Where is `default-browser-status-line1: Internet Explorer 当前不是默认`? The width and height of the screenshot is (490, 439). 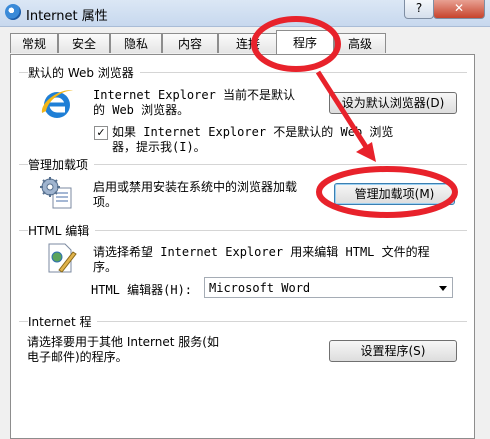 default-browser-status-line1: Internet Explorer 当前不是默认 is located at coordinates (194, 95).